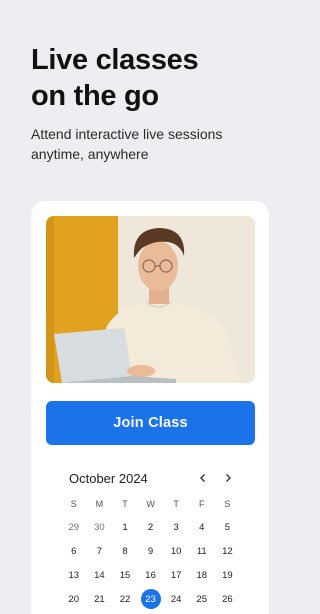 The width and height of the screenshot is (320, 614). What do you see at coordinates (202, 527) in the screenshot?
I see `calendar-day: 4` at bounding box center [202, 527].